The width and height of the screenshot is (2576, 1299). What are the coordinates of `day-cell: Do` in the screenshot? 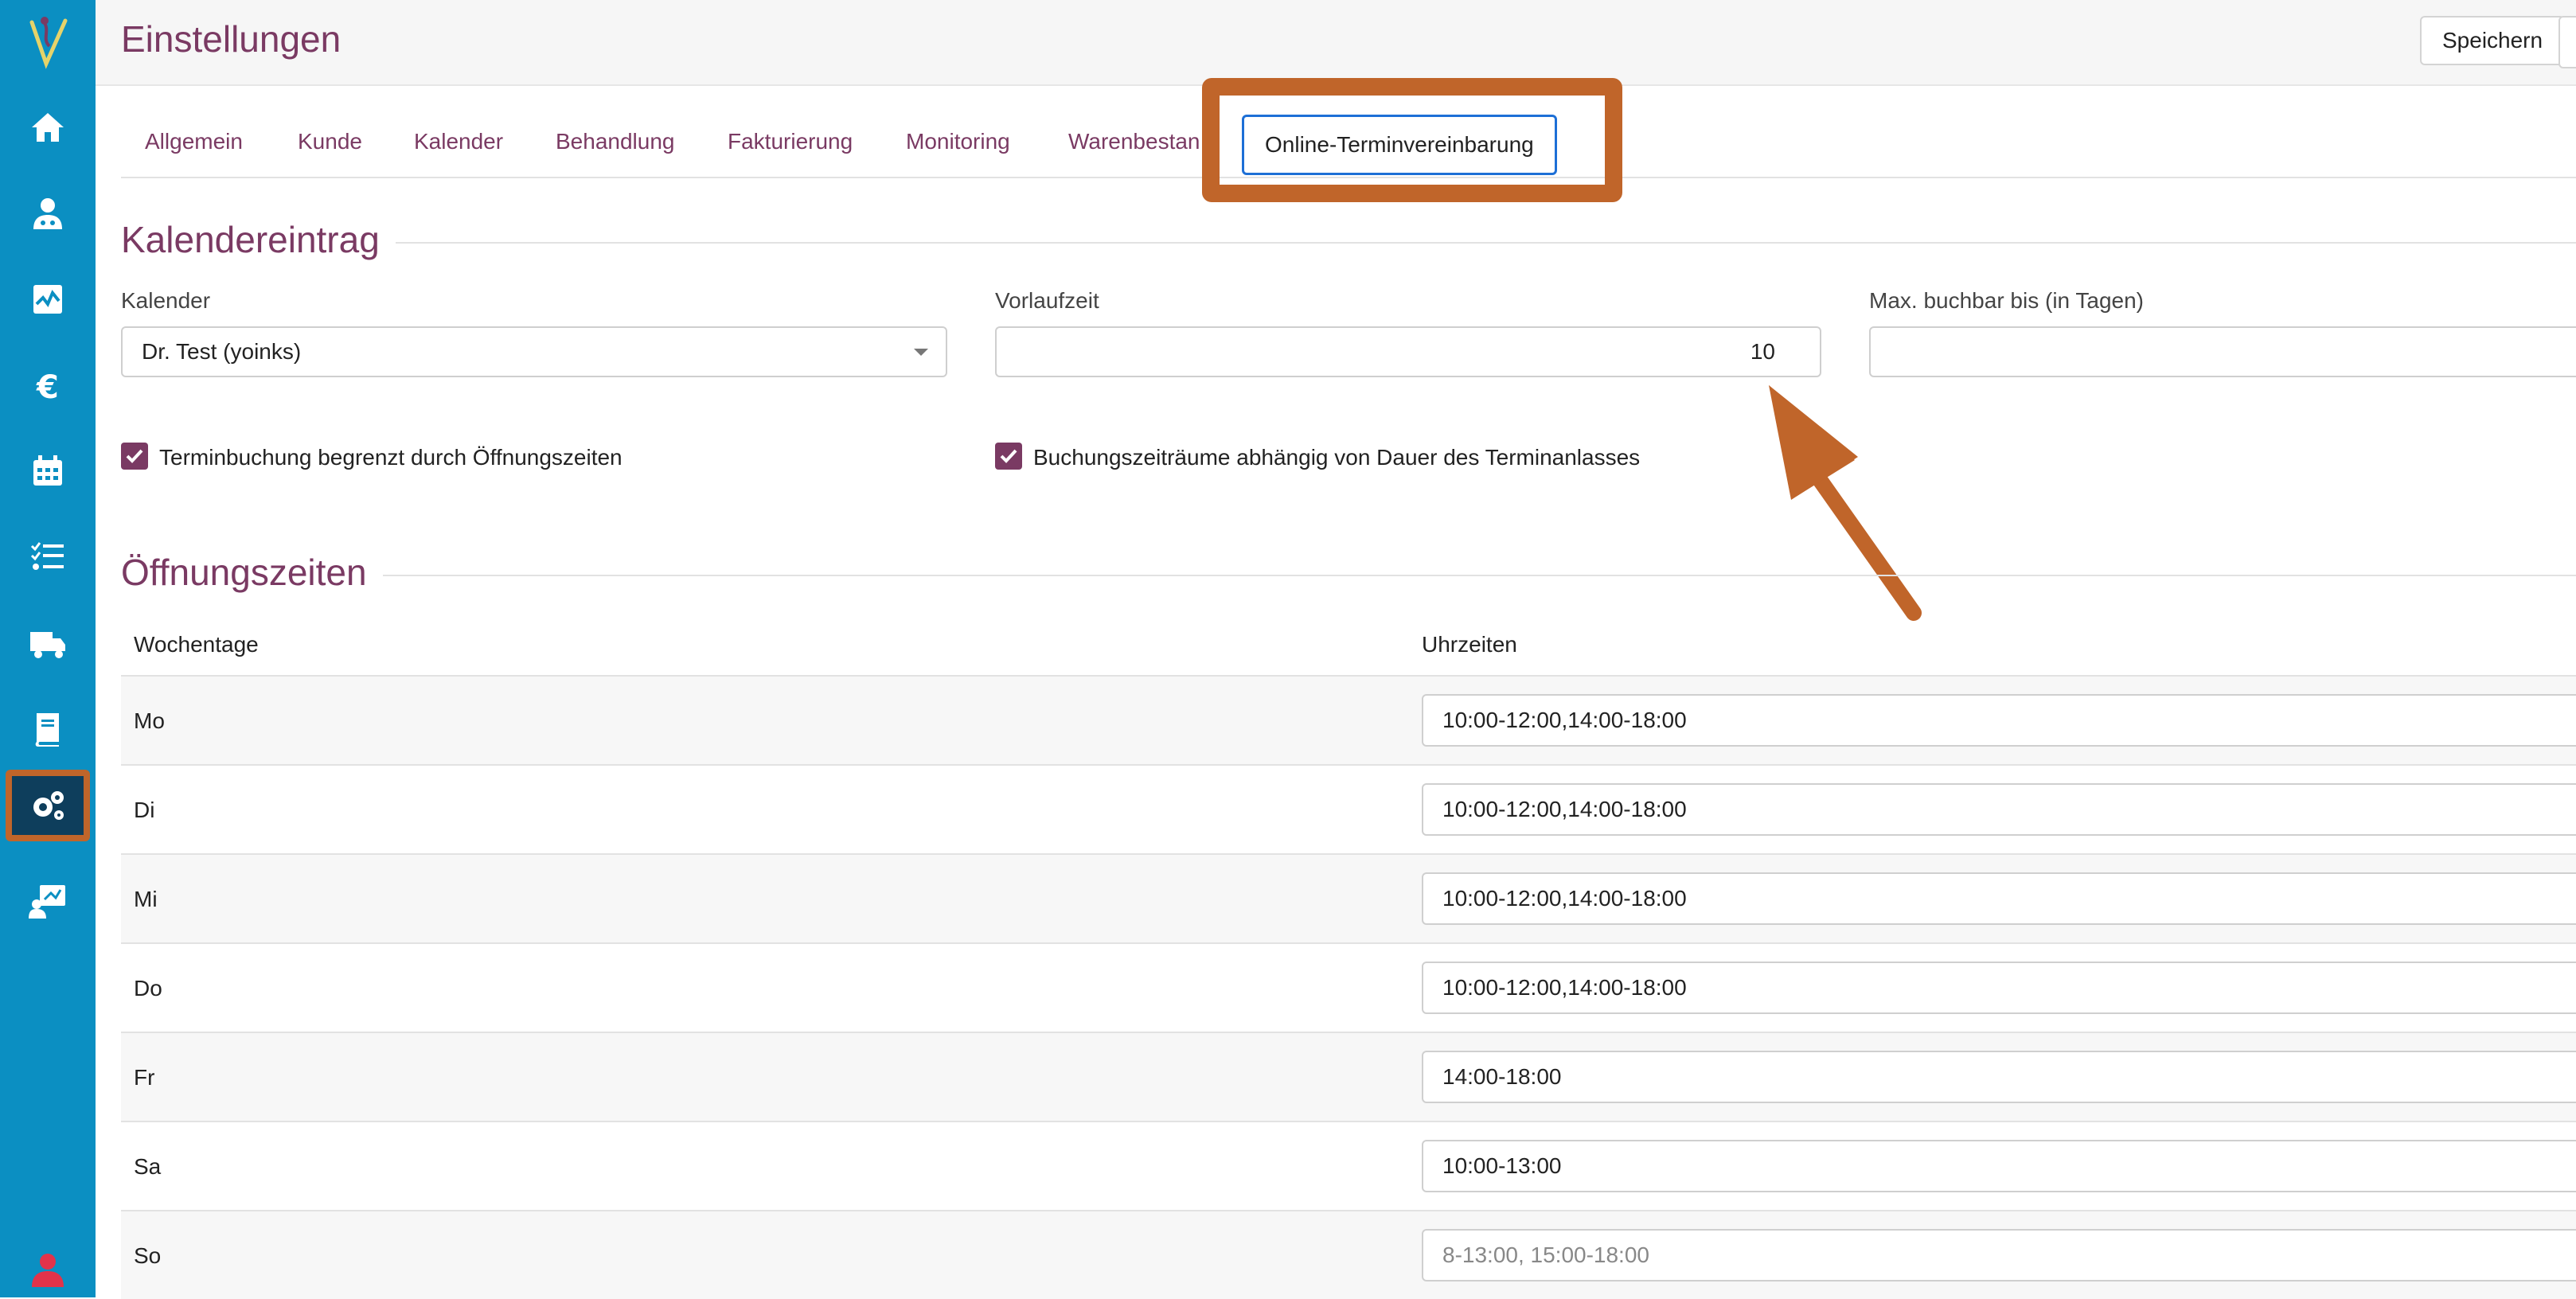 It's located at (148, 988).